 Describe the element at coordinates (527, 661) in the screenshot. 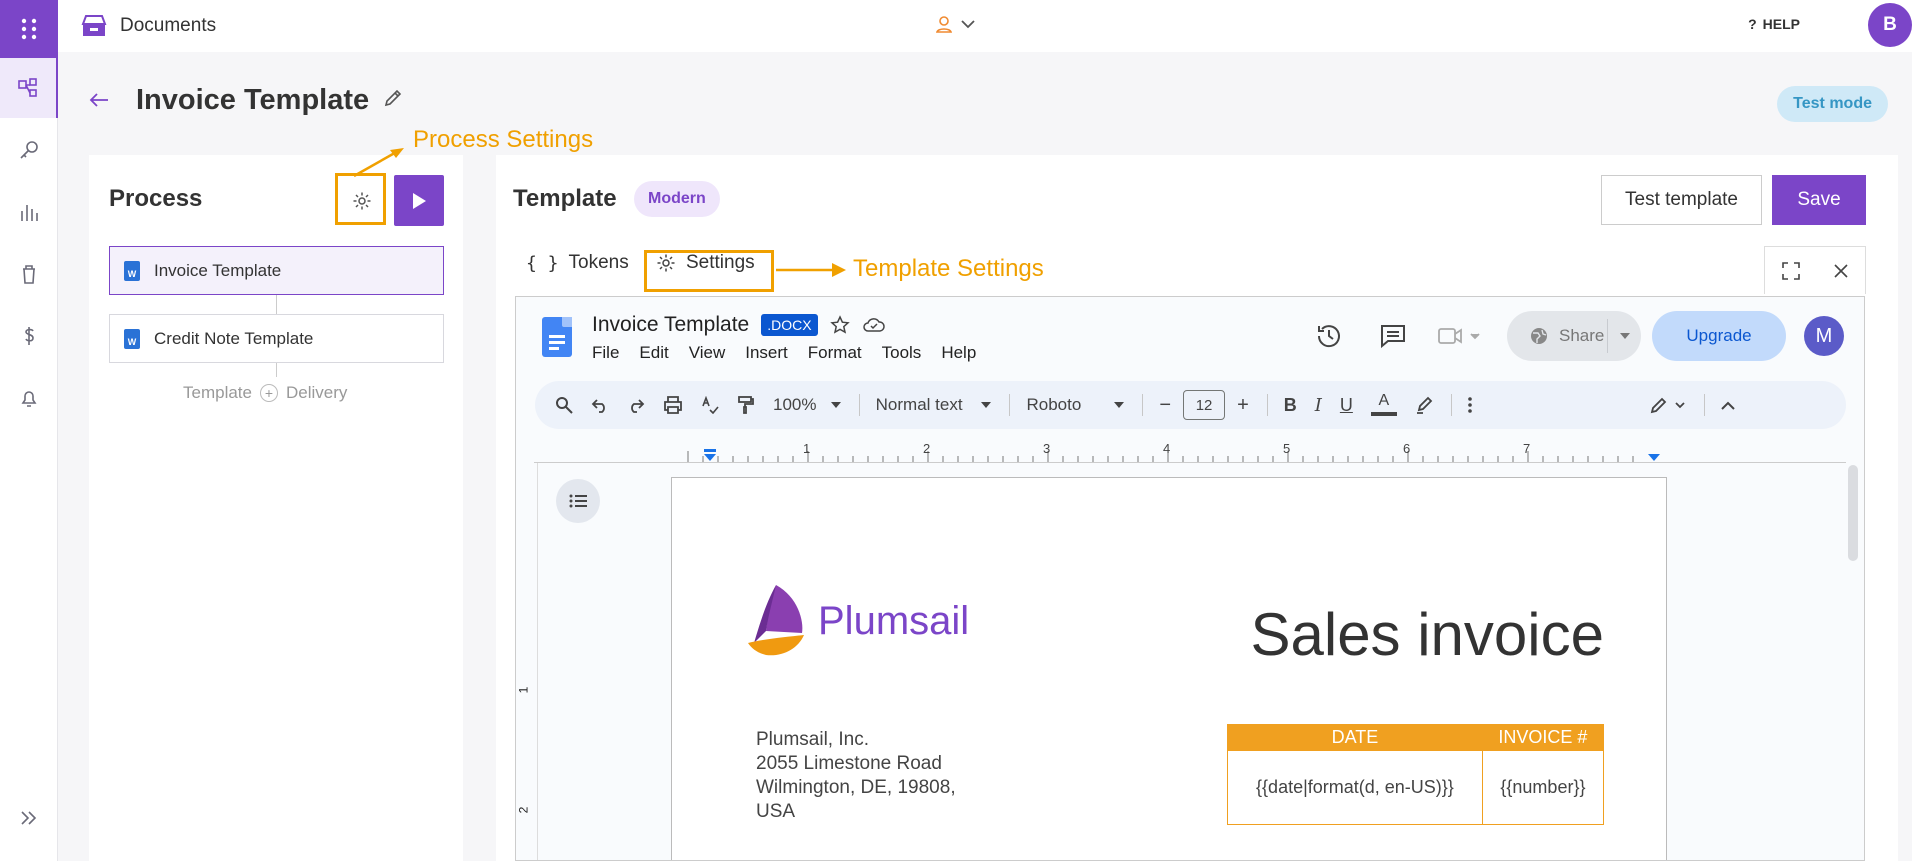

I see `vertical-ruler: 1 2` at that location.